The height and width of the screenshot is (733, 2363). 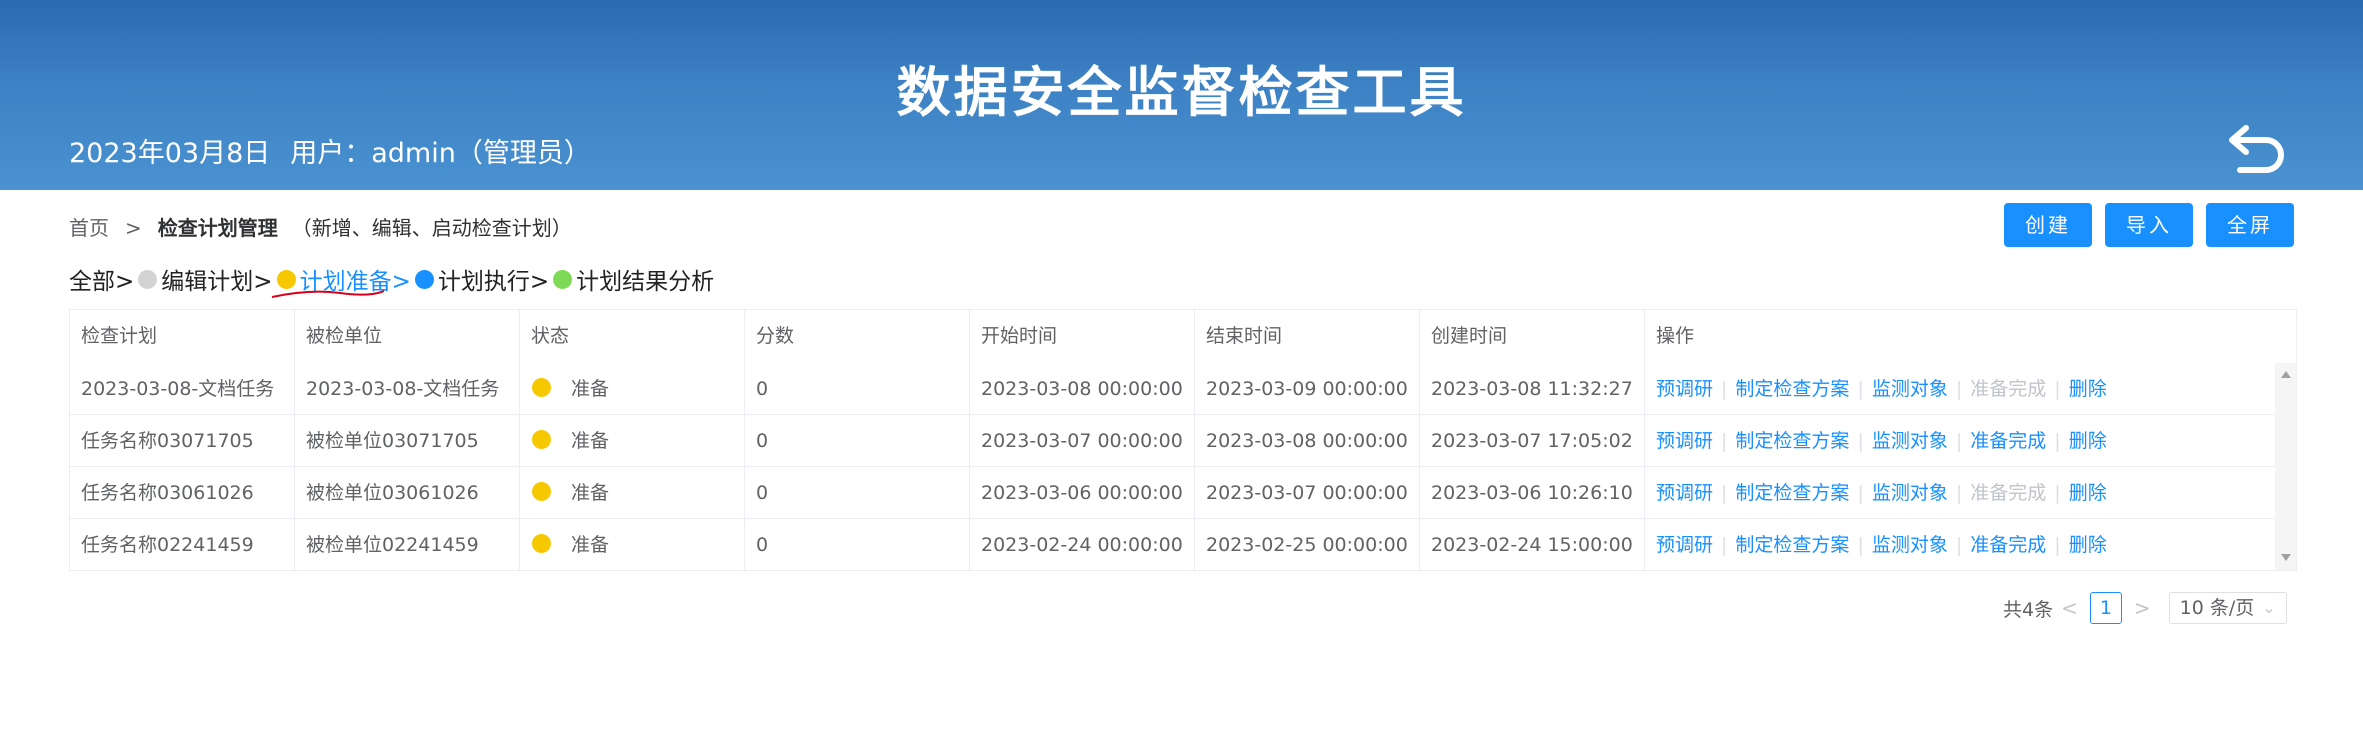 I want to click on cell-start-time: 2023-03-08 00:00:00, so click(x=1082, y=389).